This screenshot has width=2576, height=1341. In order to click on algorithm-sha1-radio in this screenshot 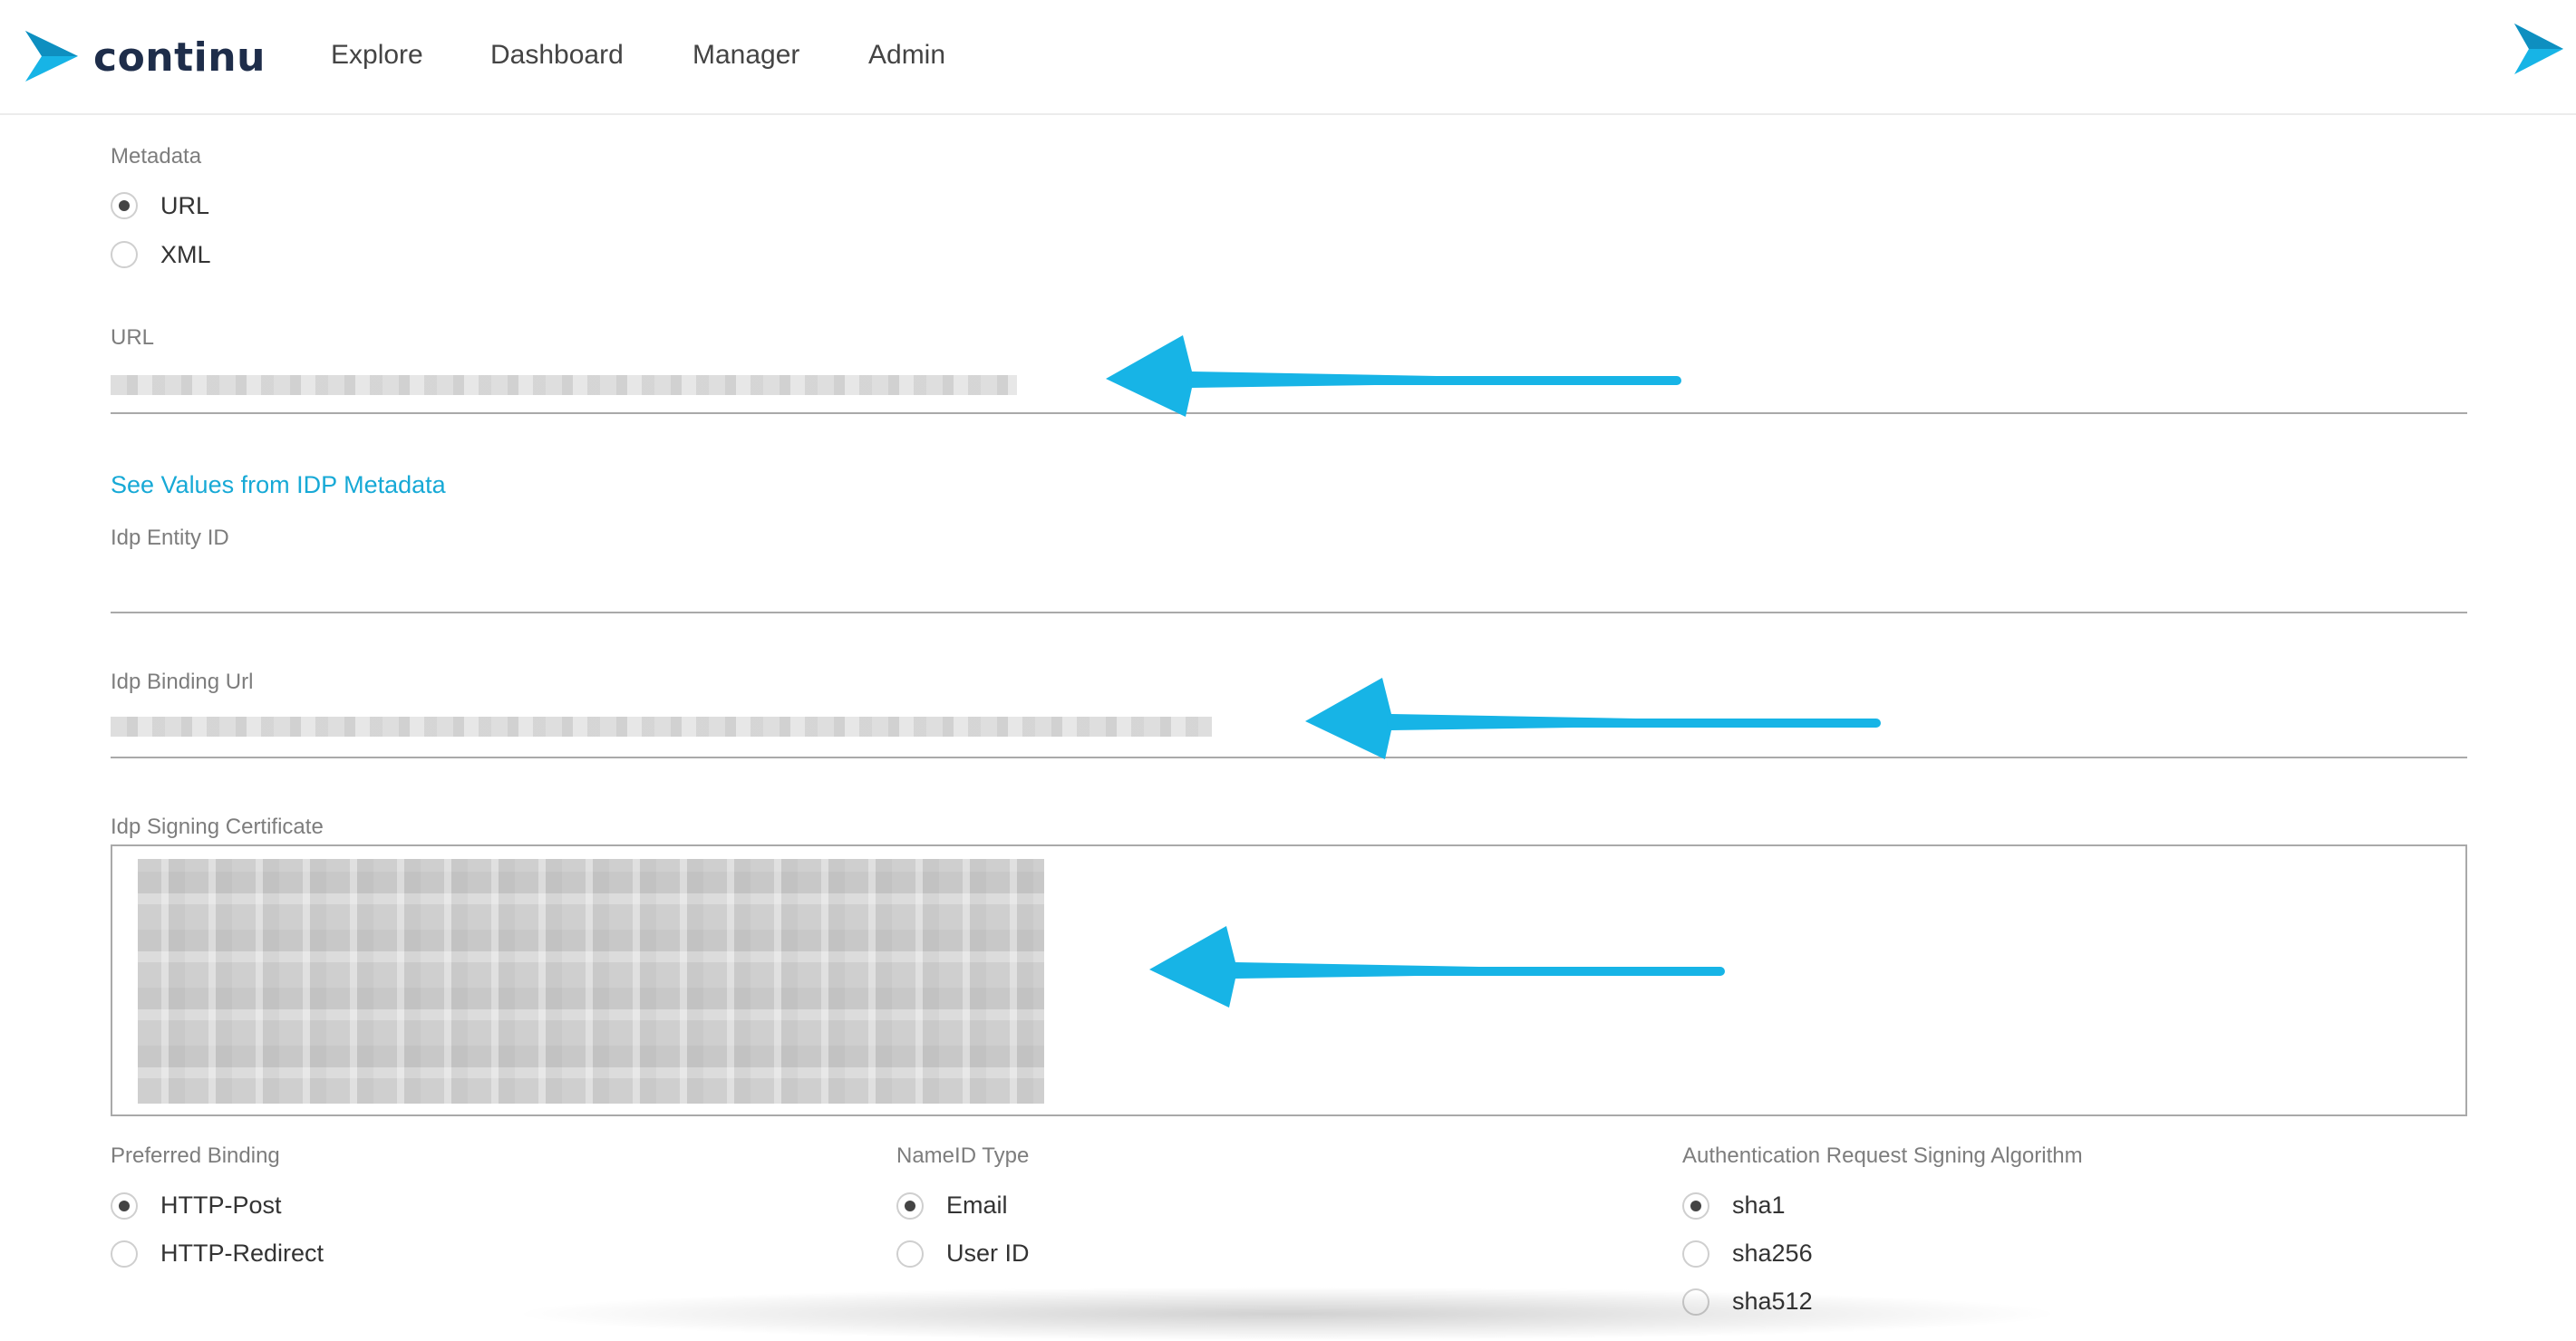, I will do `click(1695, 1206)`.